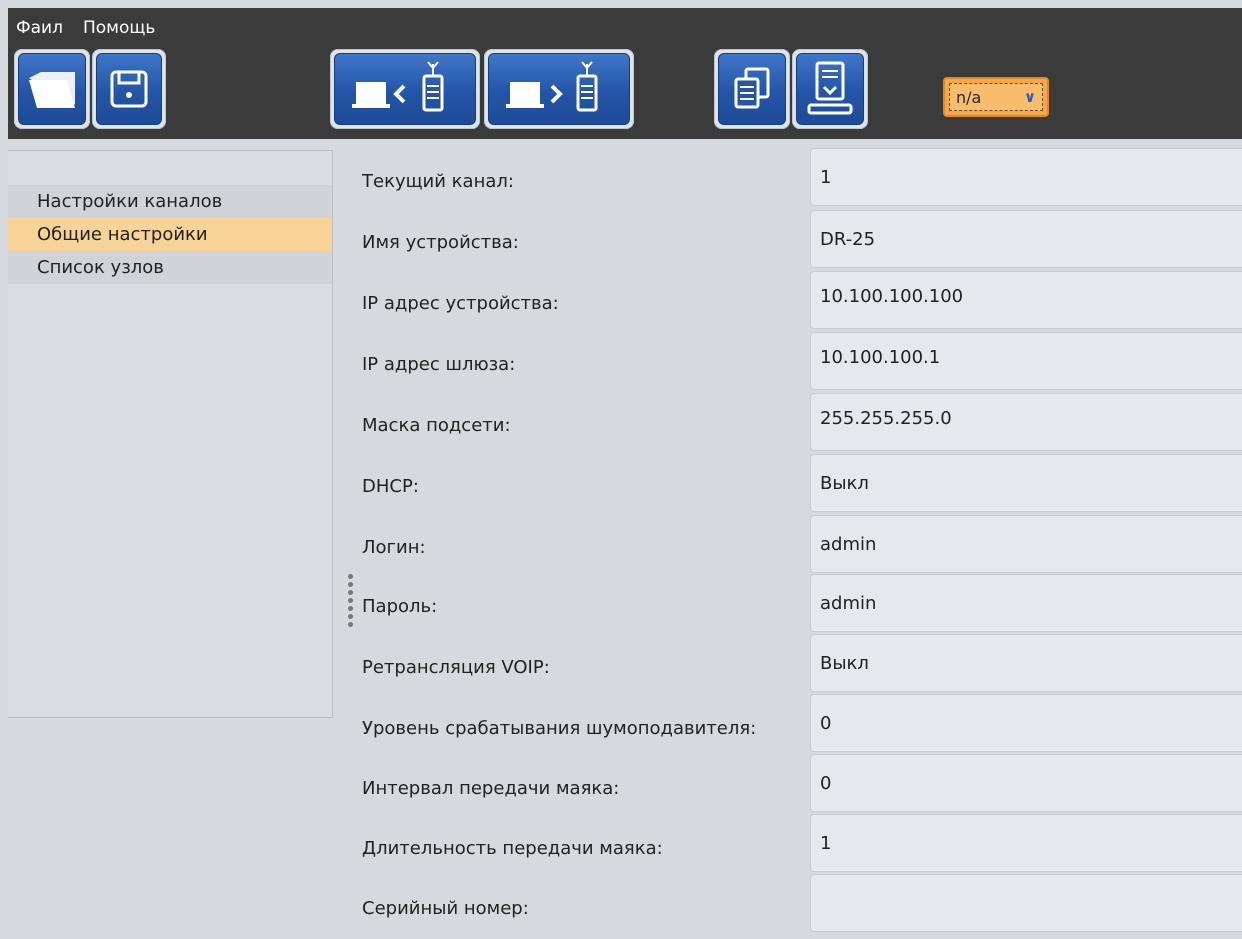 This screenshot has height=939, width=1242. Describe the element at coordinates (439, 364) in the screenshot. I see `label-gateway-ip: IP адрес шлюза:` at that location.